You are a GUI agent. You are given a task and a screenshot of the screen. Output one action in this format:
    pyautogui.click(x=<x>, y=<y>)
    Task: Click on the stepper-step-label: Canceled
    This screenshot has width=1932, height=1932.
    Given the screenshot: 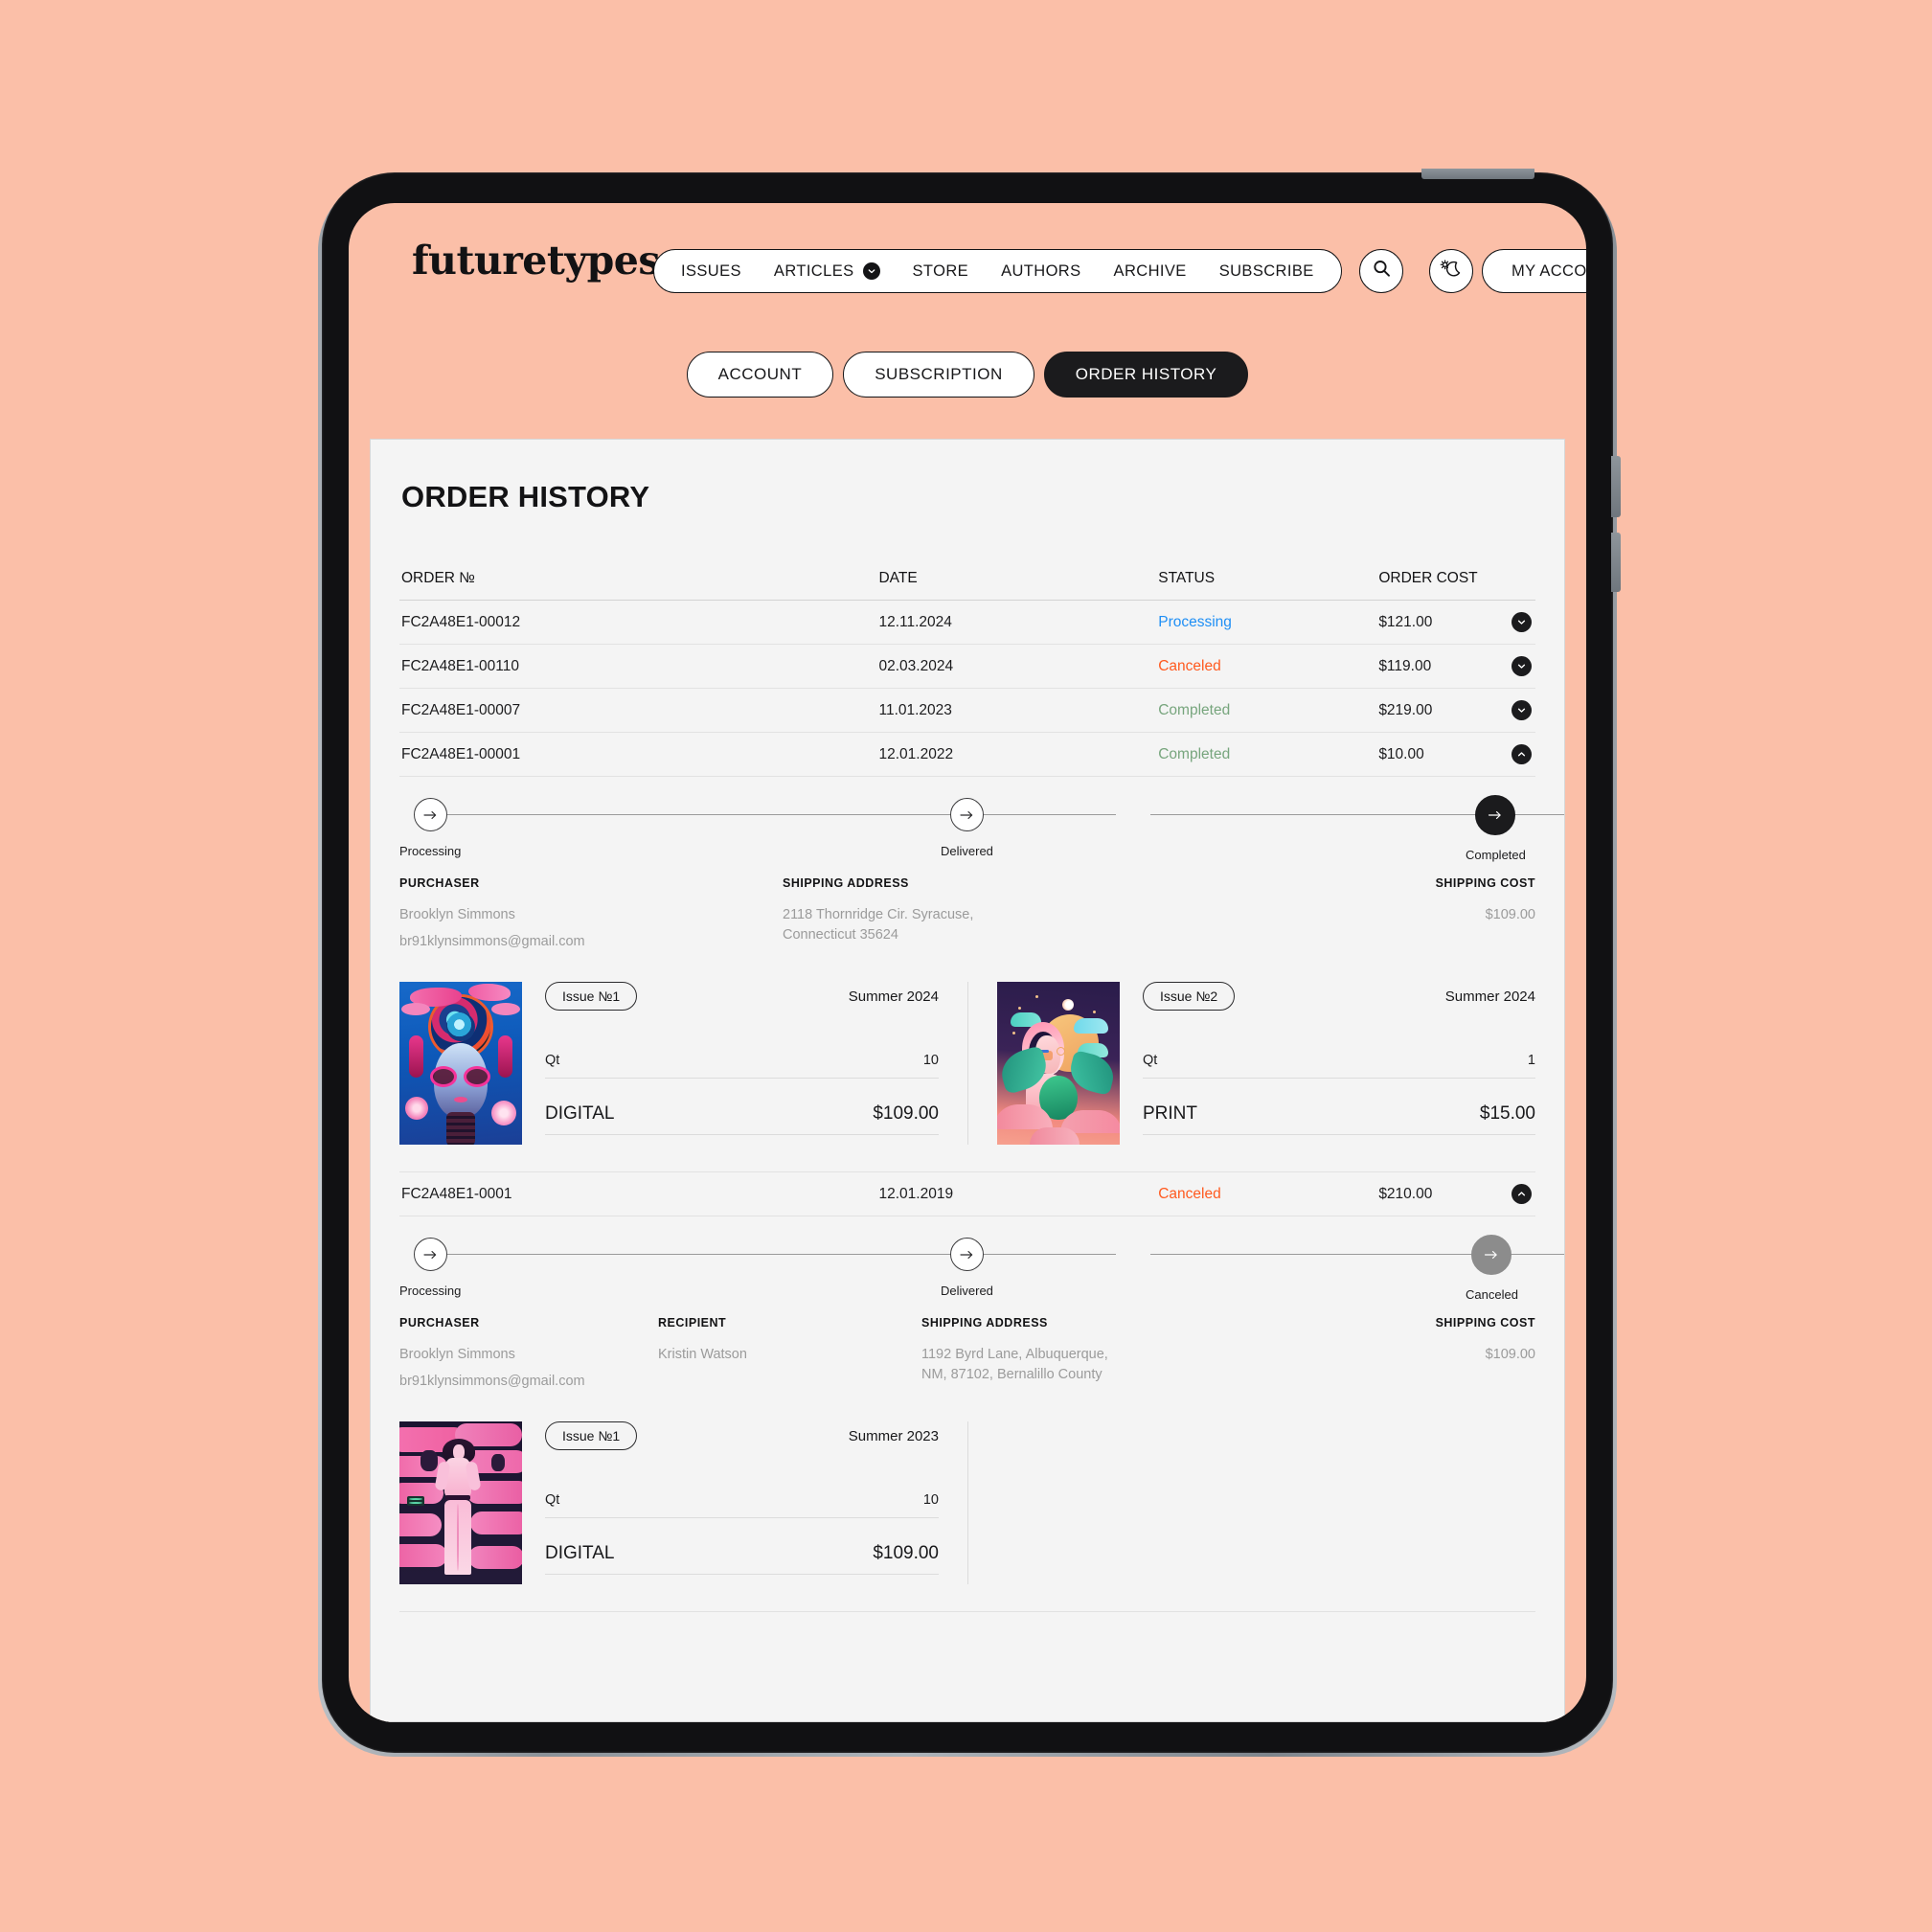 What is the action you would take?
    pyautogui.click(x=1492, y=1294)
    